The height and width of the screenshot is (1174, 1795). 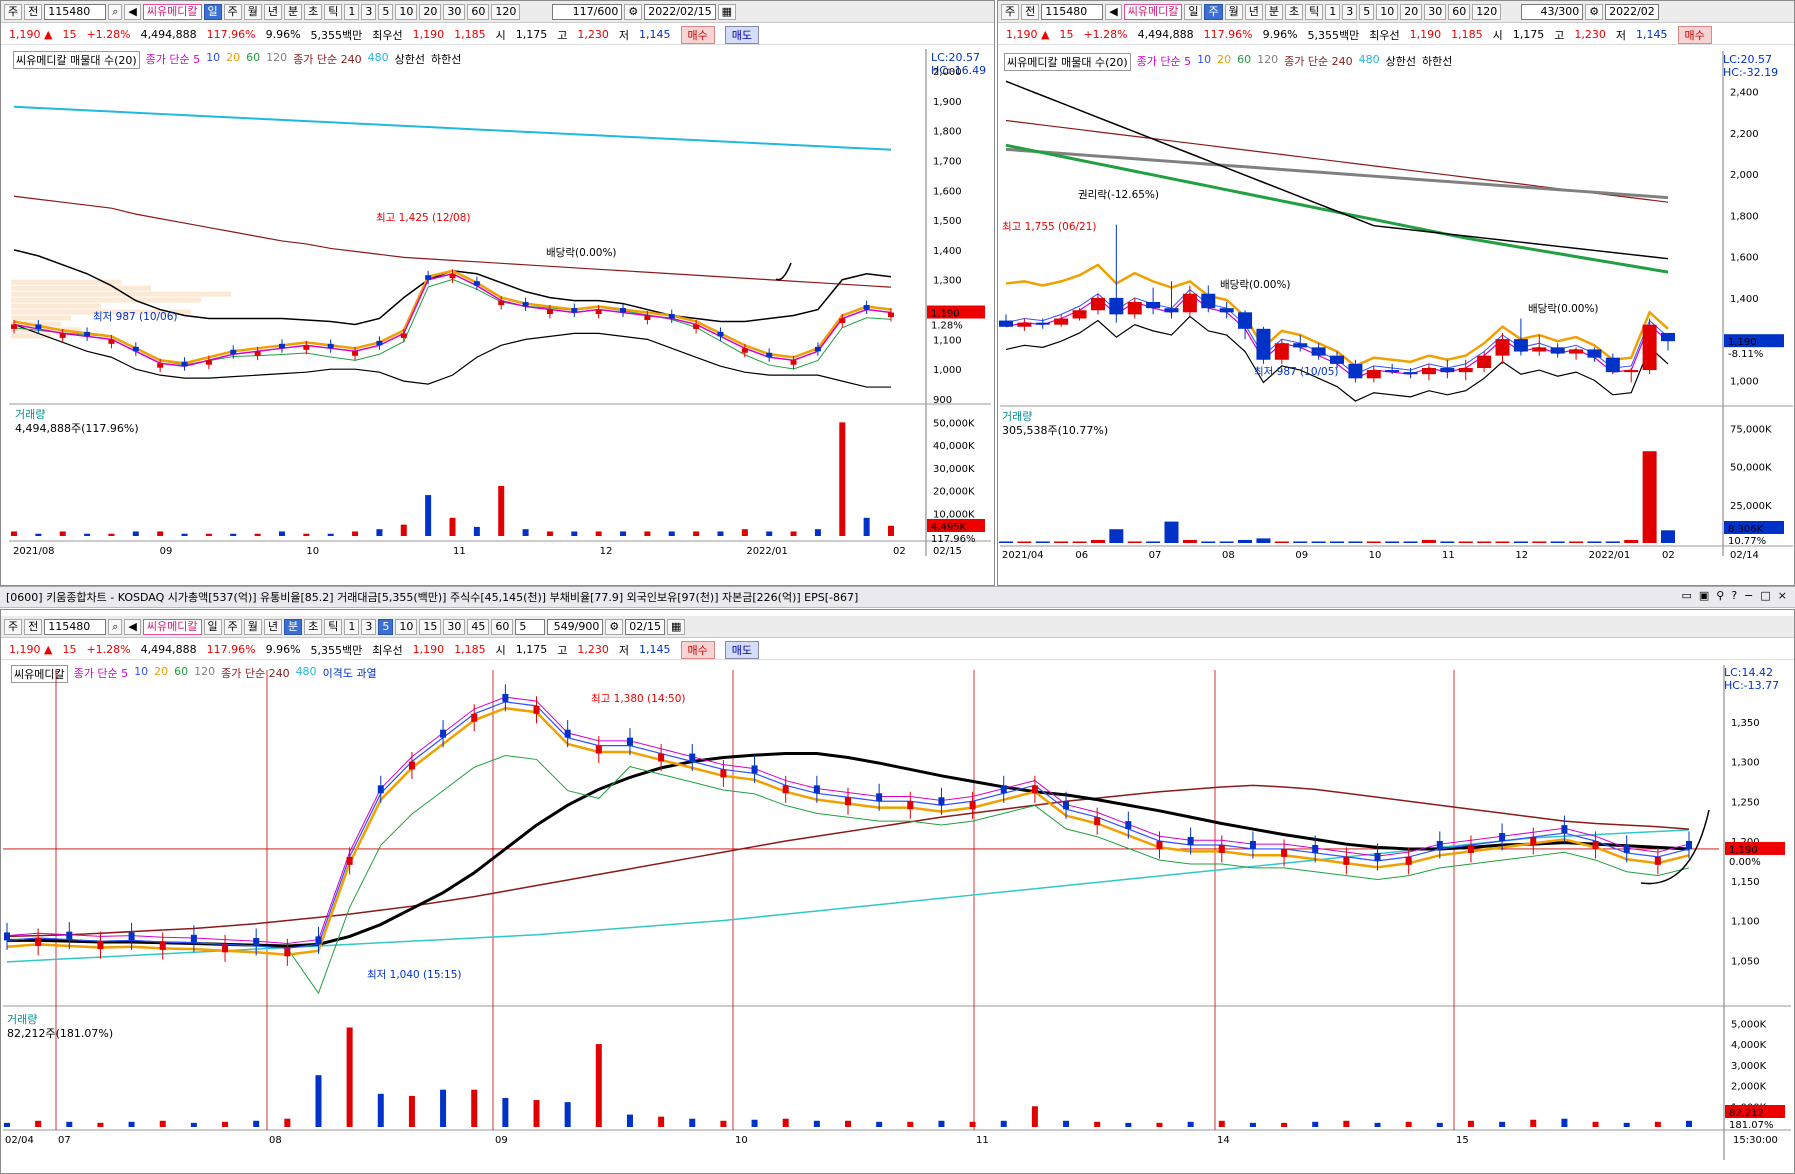 I want to click on x-tick-label: 02/14, so click(x=1744, y=555).